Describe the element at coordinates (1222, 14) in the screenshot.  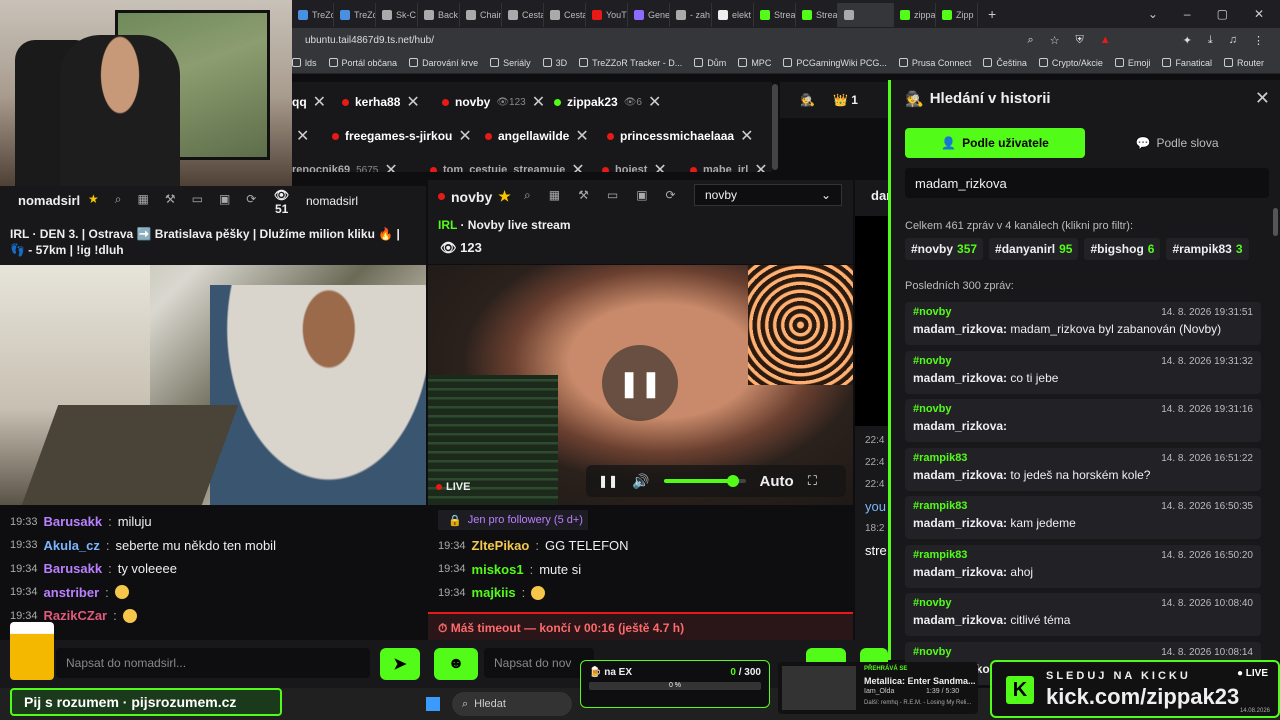
I see `maximize-icon: ▢` at that location.